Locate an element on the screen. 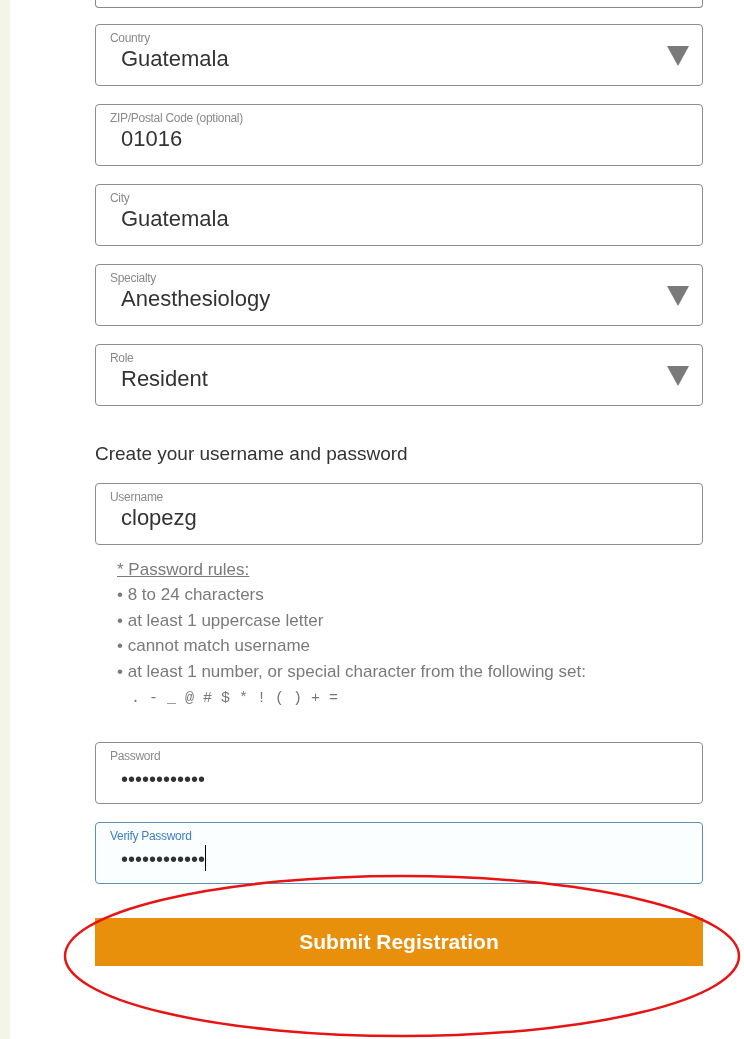  dropdown: Specialty Anesthesiology is located at coordinates (399, 295).